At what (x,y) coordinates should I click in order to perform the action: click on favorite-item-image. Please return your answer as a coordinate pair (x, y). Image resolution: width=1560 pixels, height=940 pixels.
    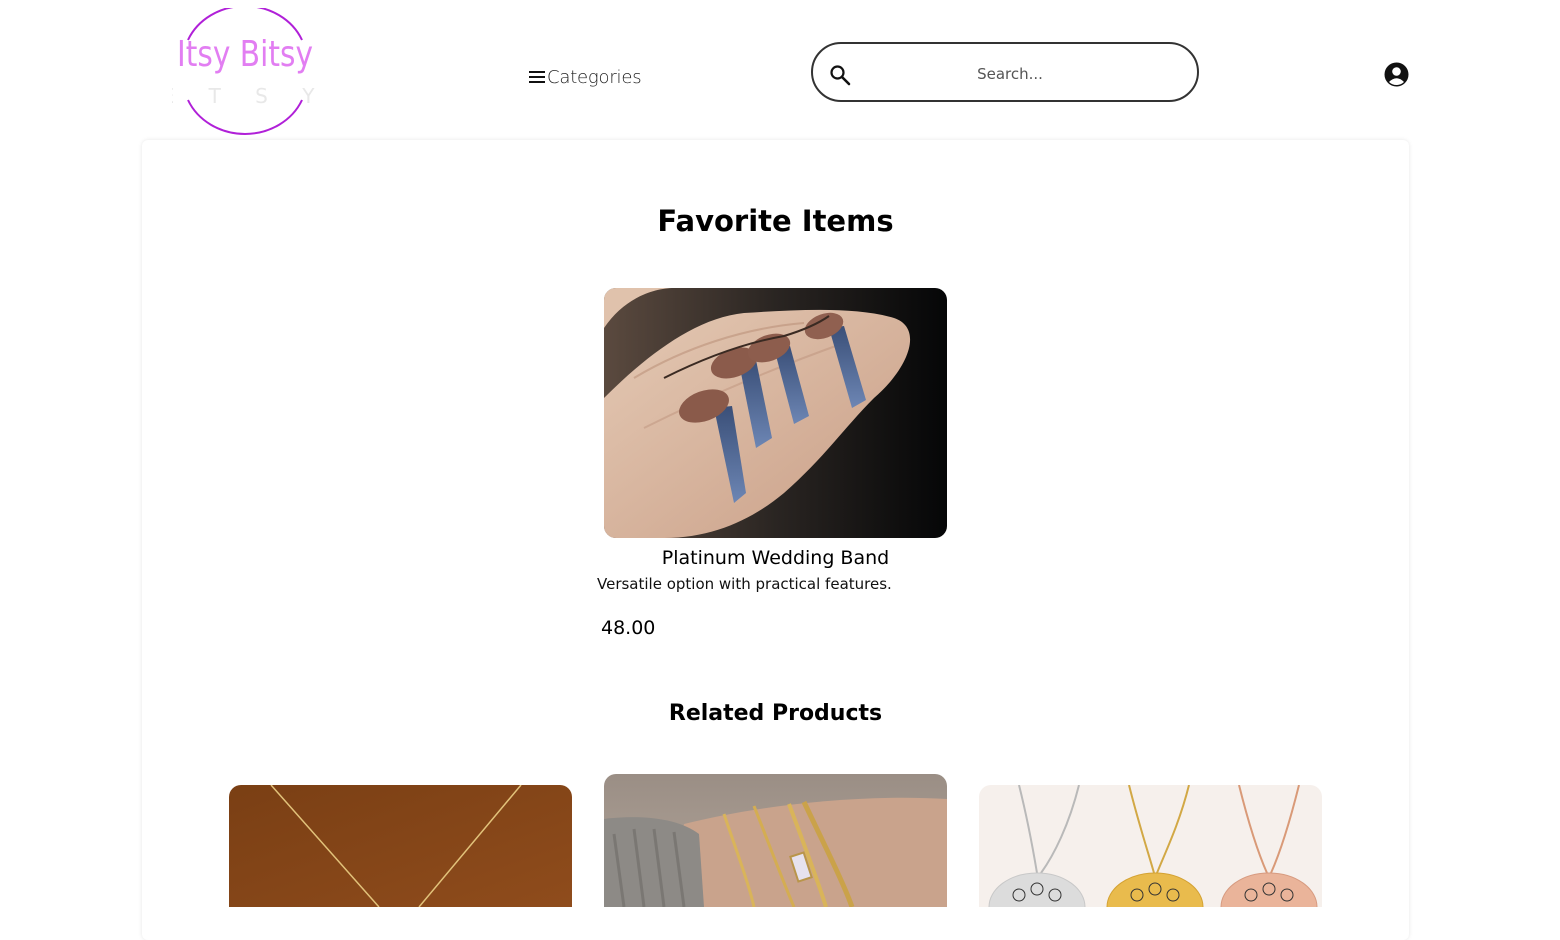
    Looking at the image, I should click on (775, 413).